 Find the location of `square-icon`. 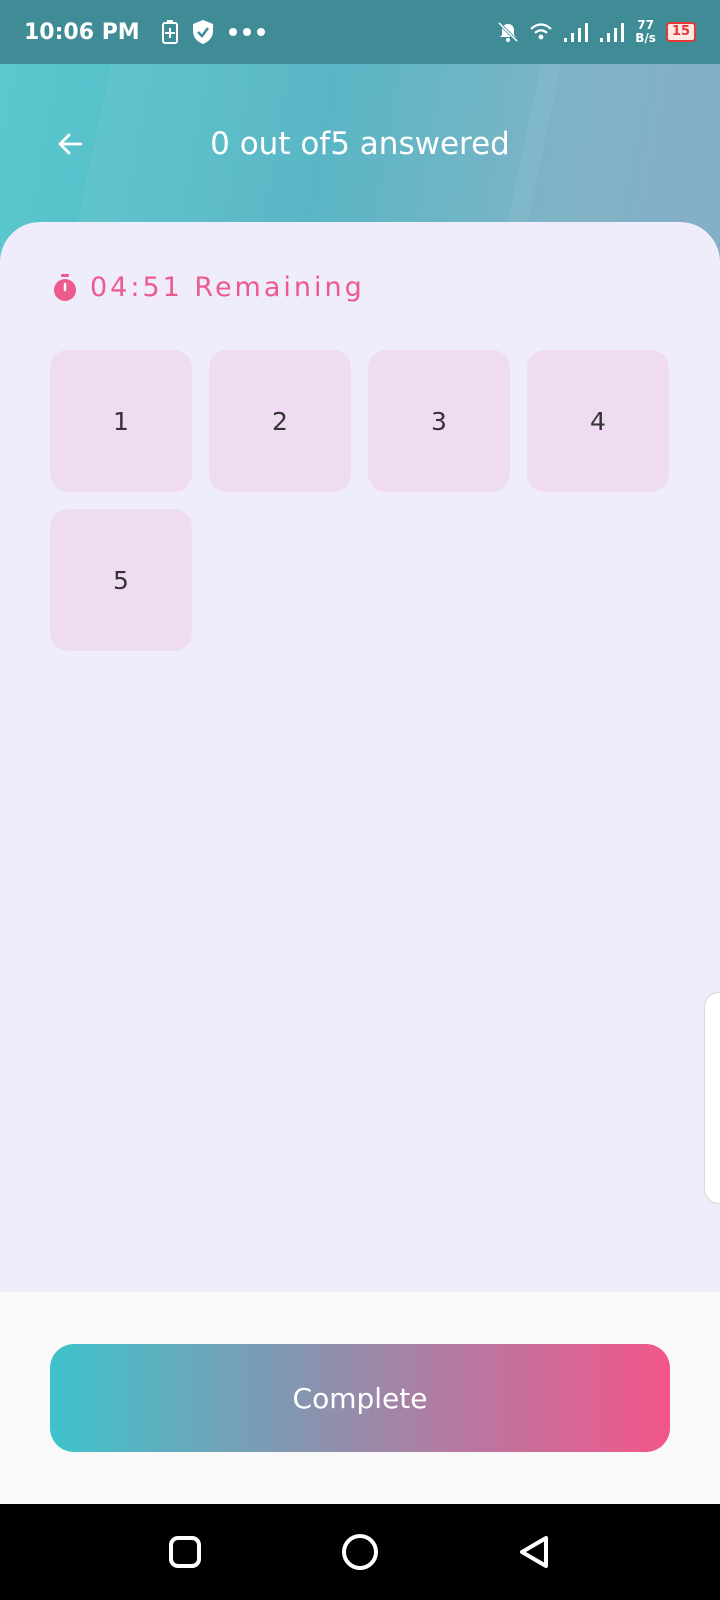

square-icon is located at coordinates (185, 1552).